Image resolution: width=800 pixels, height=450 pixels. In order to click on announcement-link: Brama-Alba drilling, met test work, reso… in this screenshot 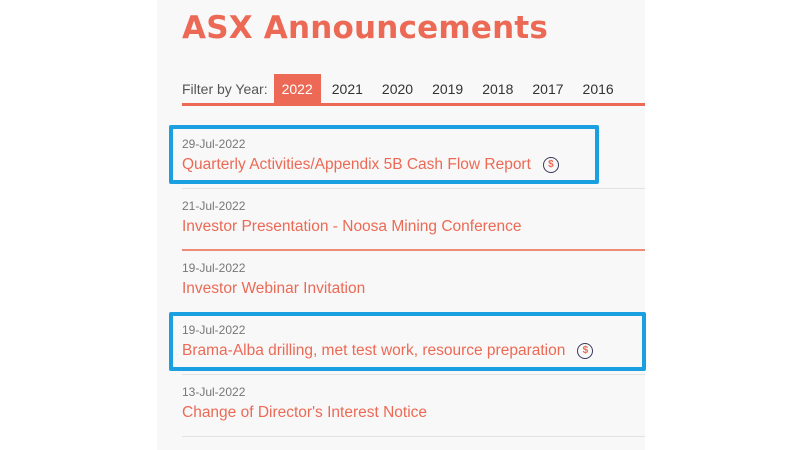, I will do `click(388, 351)`.